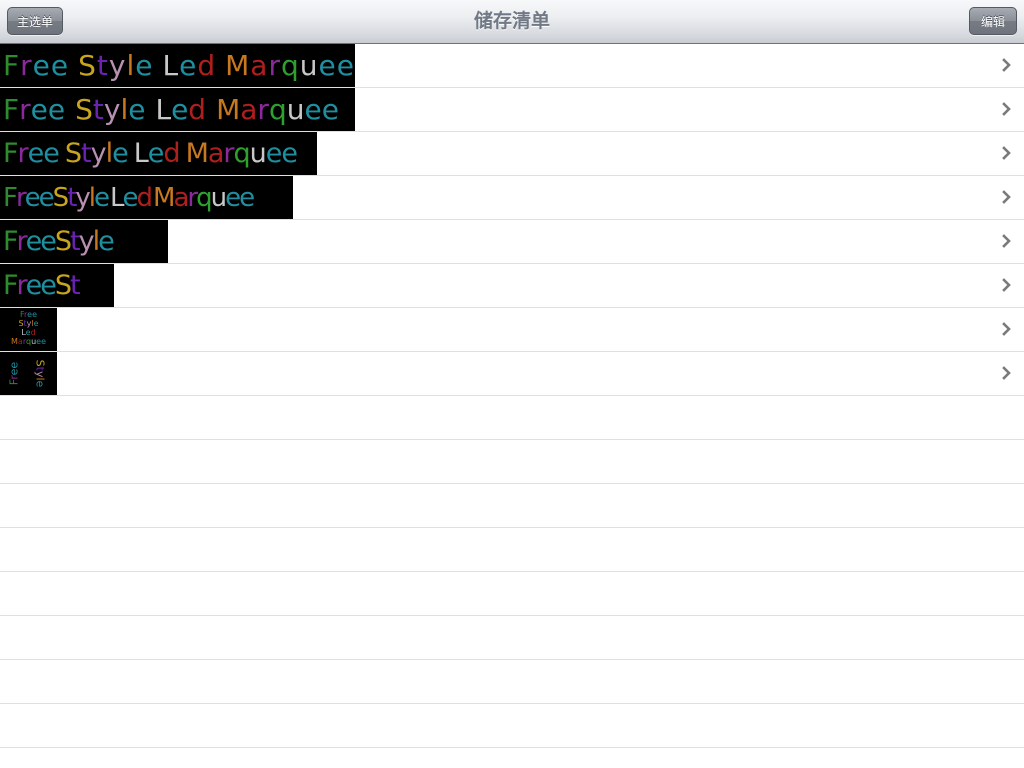 This screenshot has height=768, width=1024. Describe the element at coordinates (512, 286) in the screenshot. I see `list-item: FreeSt` at that location.